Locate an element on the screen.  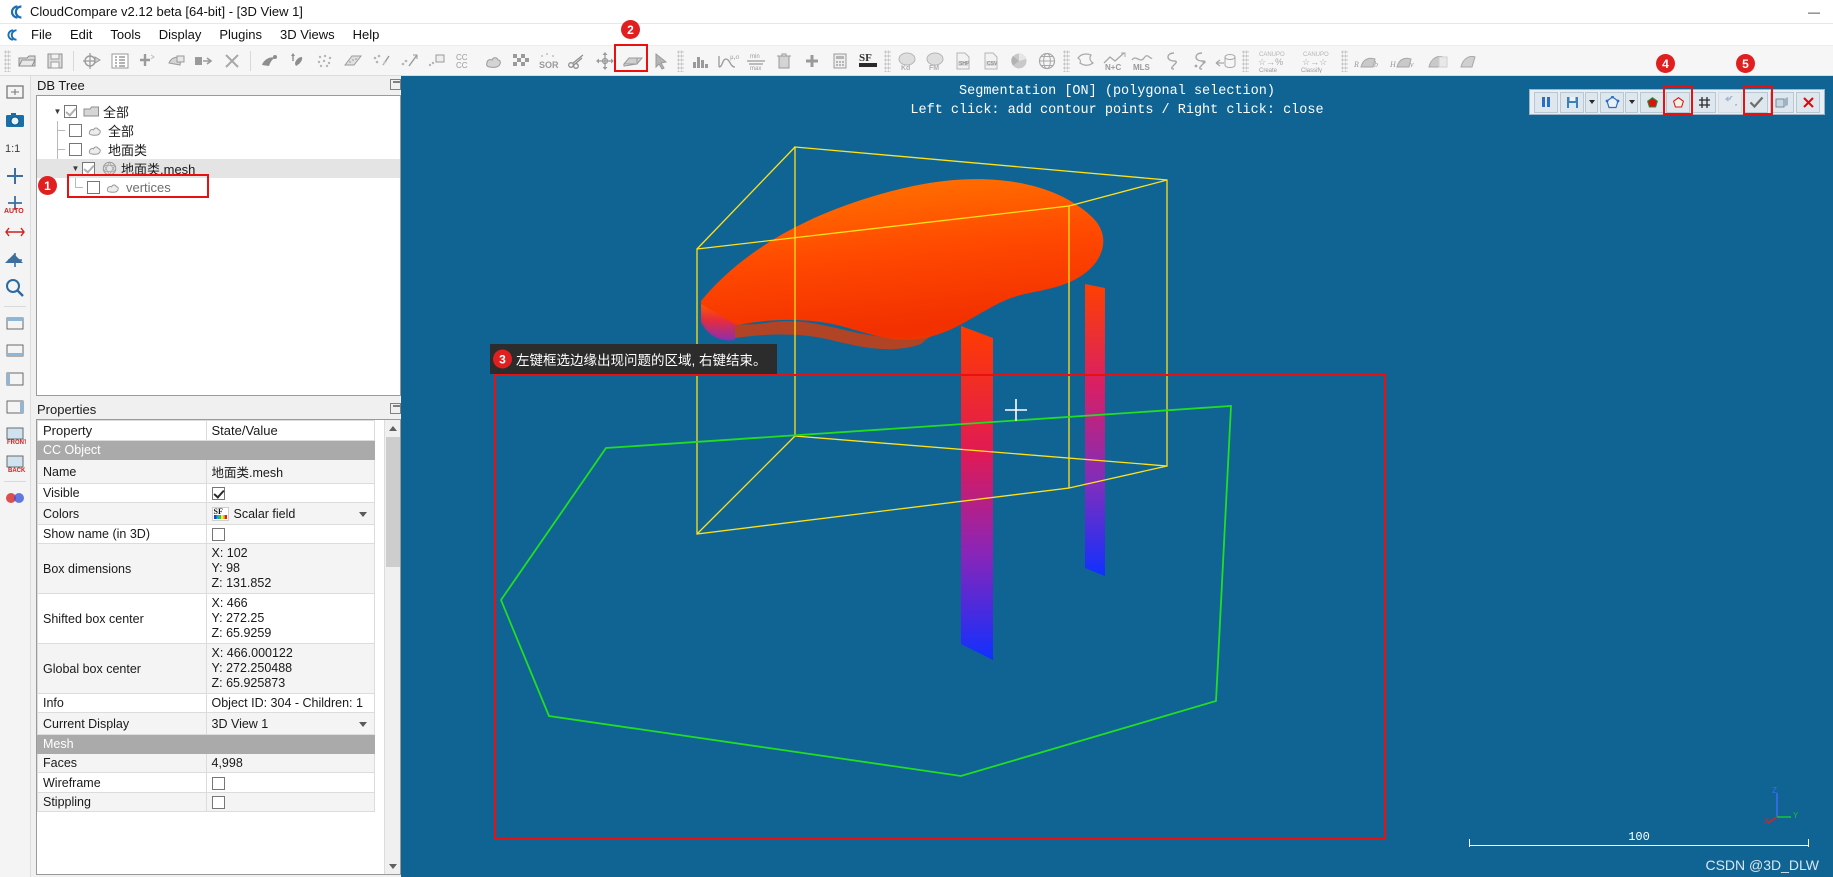
checkerboard-icon is located at coordinates (521, 61).